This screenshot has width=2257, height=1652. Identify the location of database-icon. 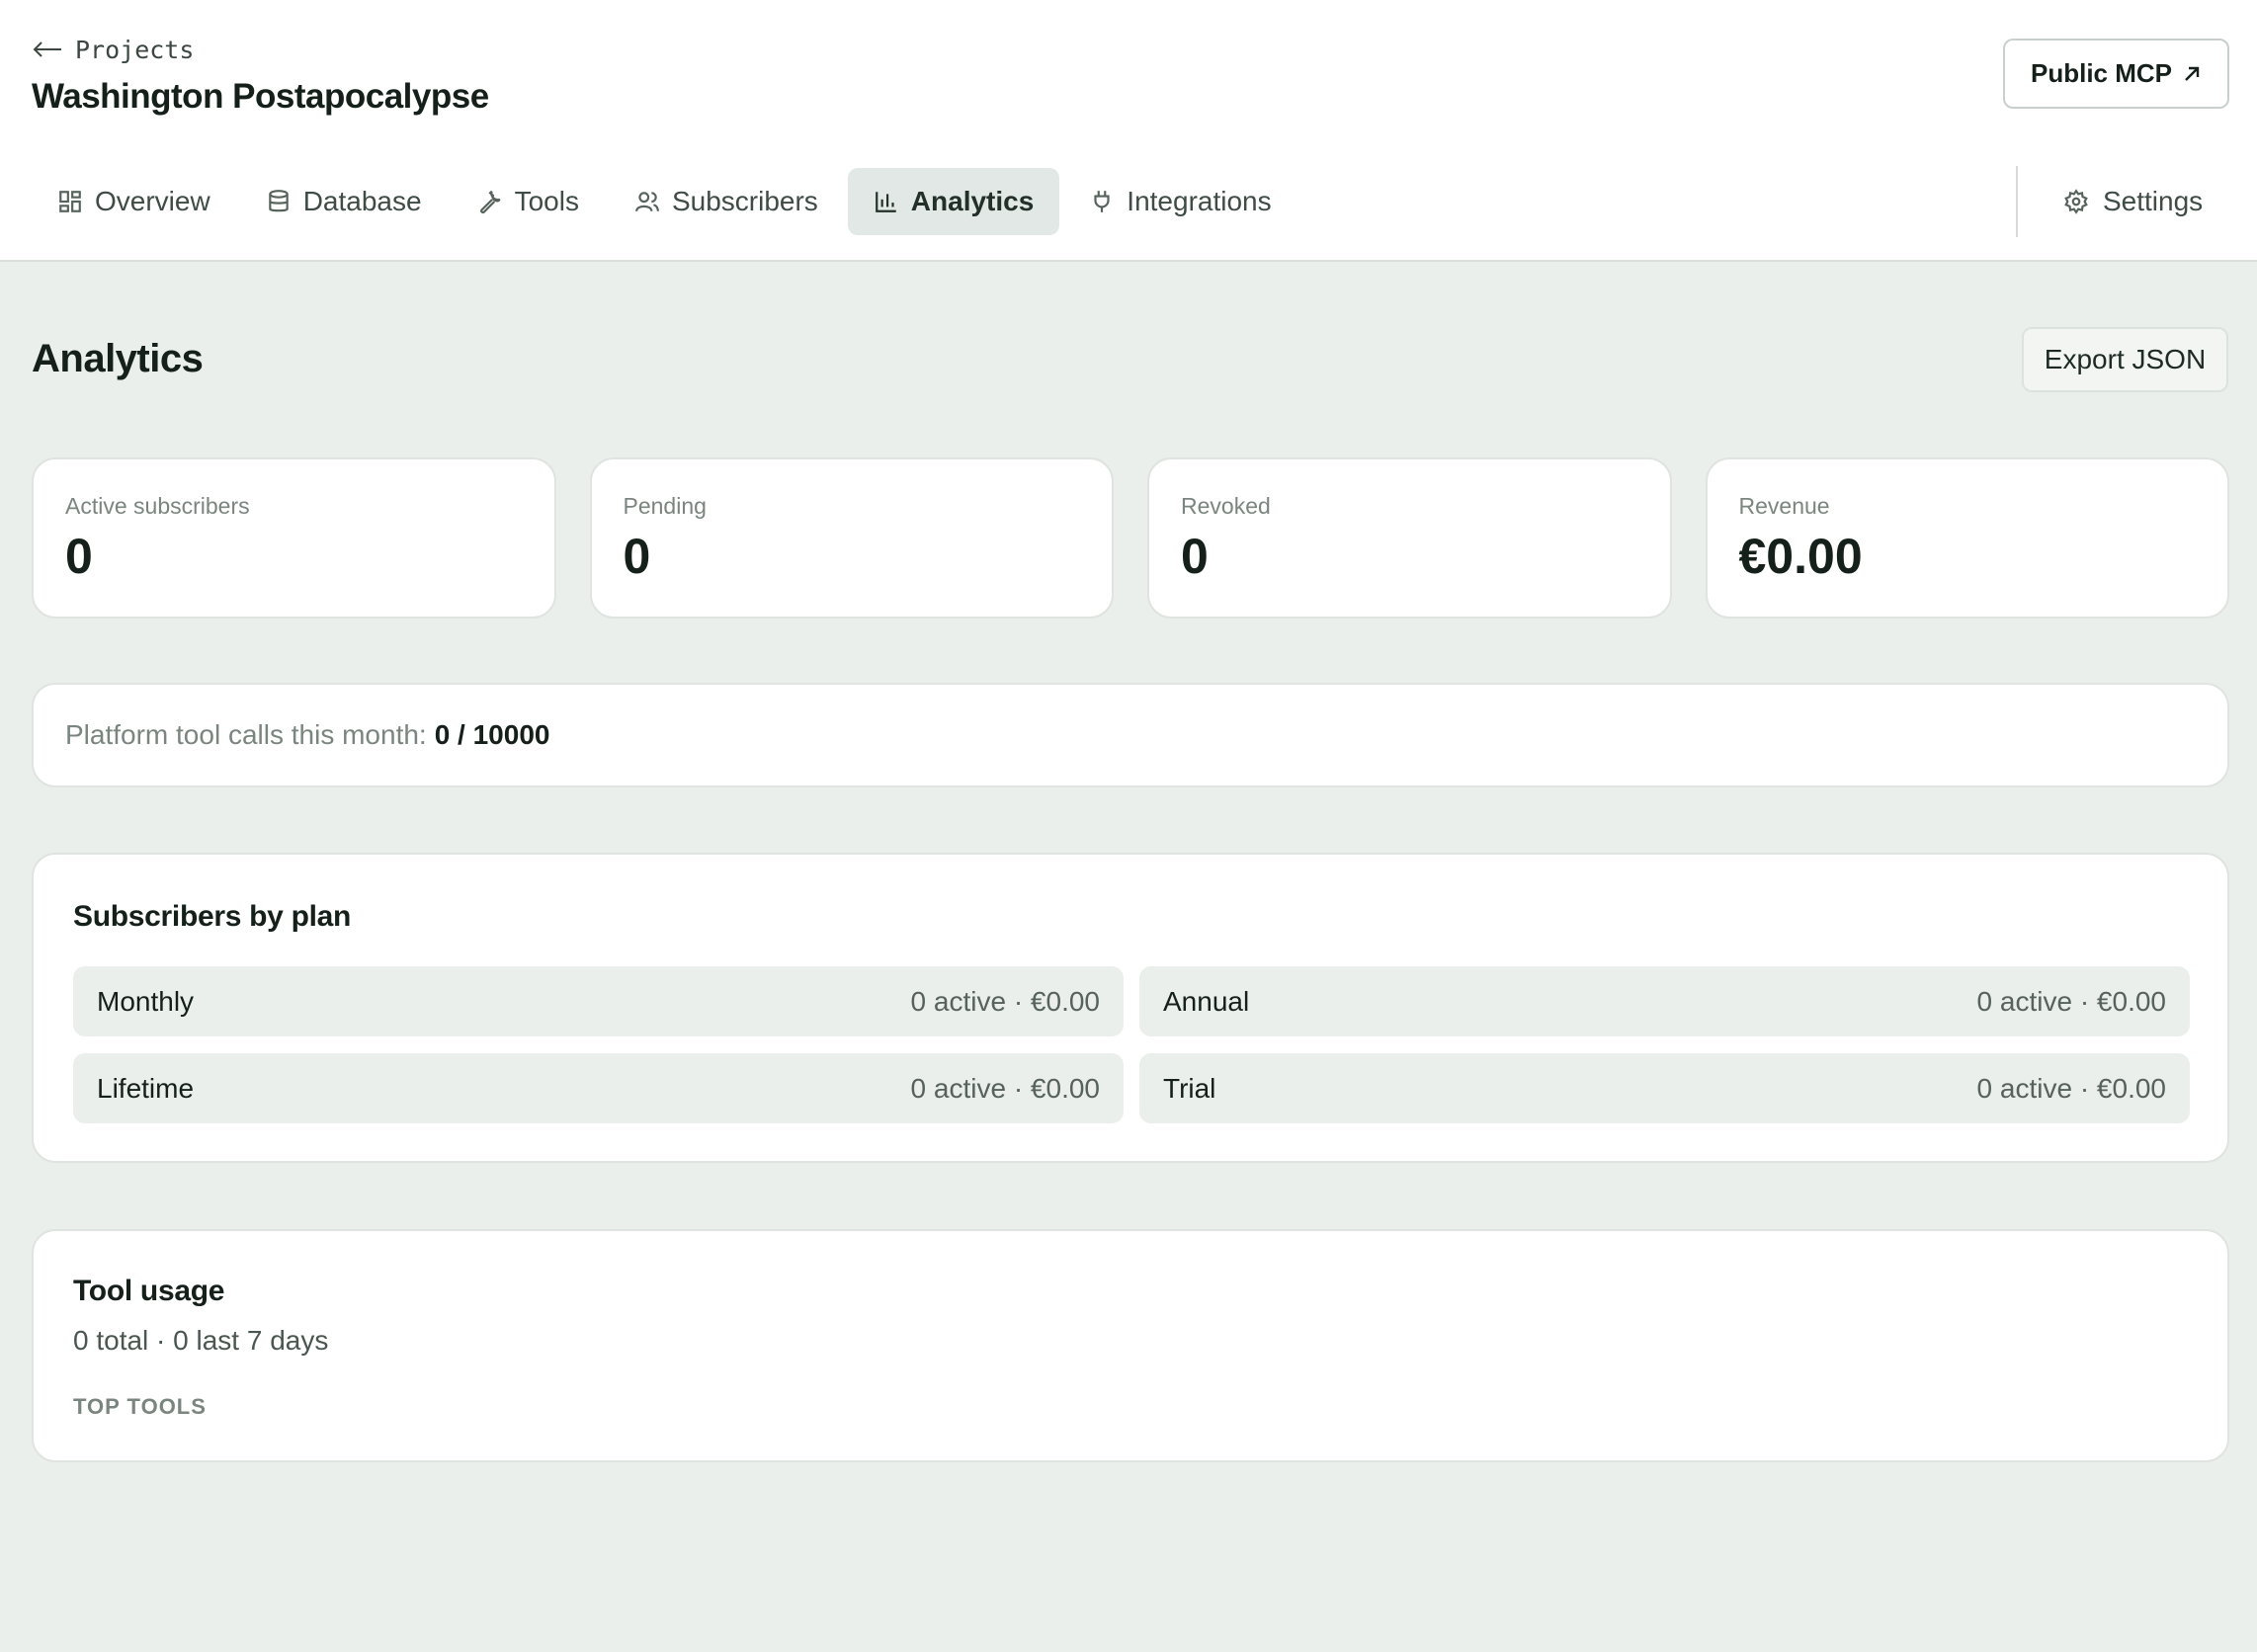
(278, 201).